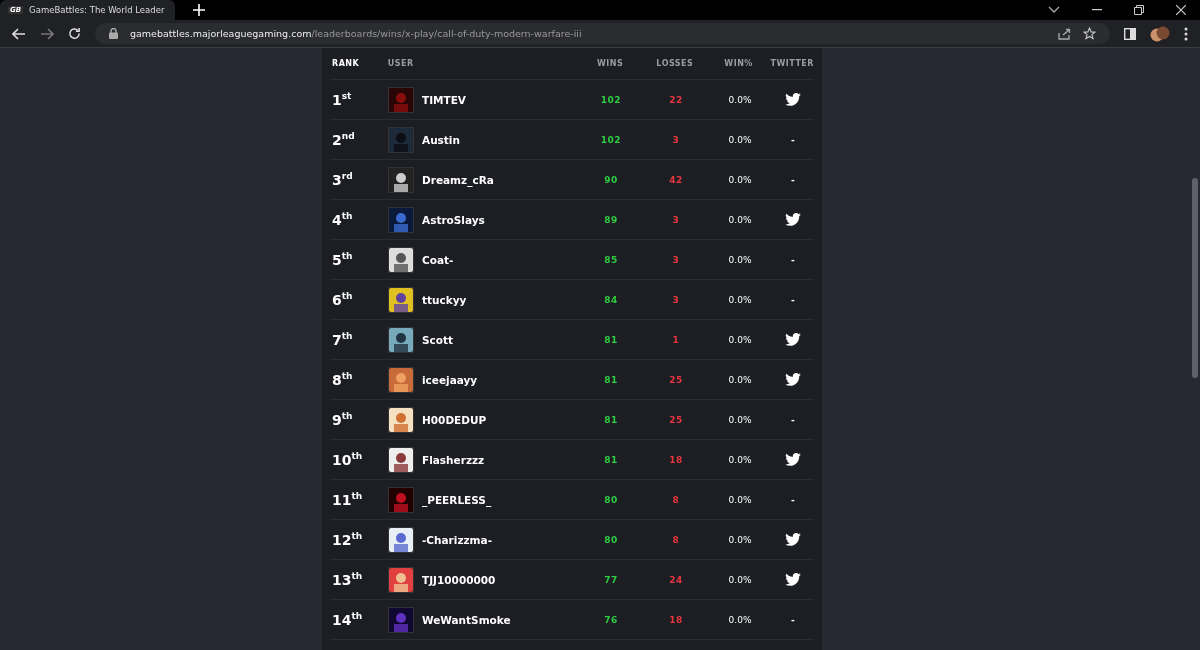 The height and width of the screenshot is (650, 1200). I want to click on username: Austin, so click(441, 139).